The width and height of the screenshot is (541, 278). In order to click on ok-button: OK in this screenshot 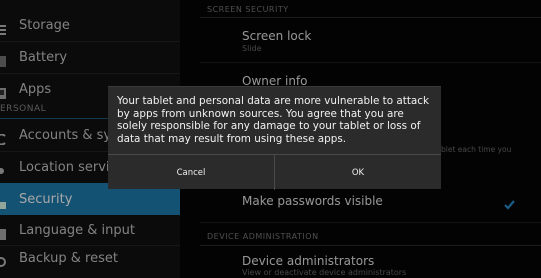, I will do `click(358, 172)`.